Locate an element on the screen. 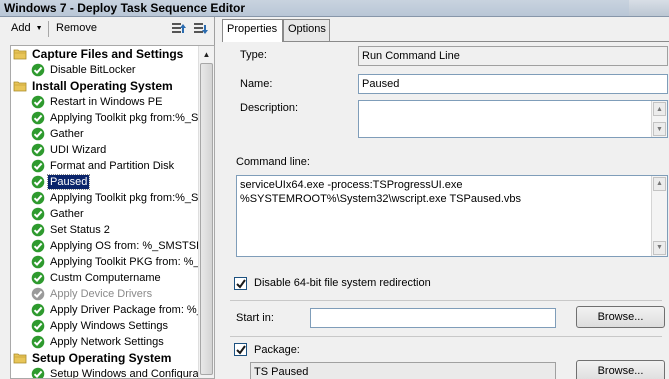  title-bar: Windows 7 - Deploy Task Sequence Editor is located at coordinates (334, 8).